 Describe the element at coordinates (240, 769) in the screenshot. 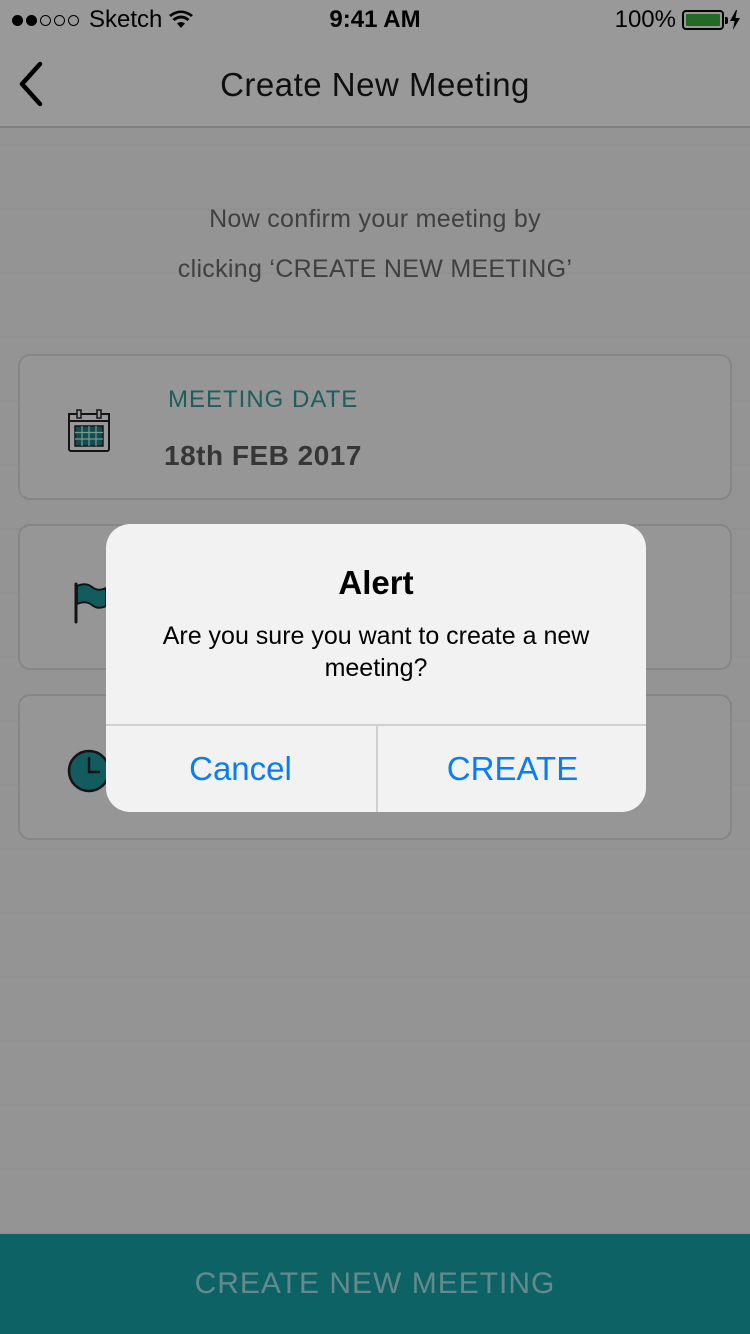

I see `cancel-button: Cancel` at that location.